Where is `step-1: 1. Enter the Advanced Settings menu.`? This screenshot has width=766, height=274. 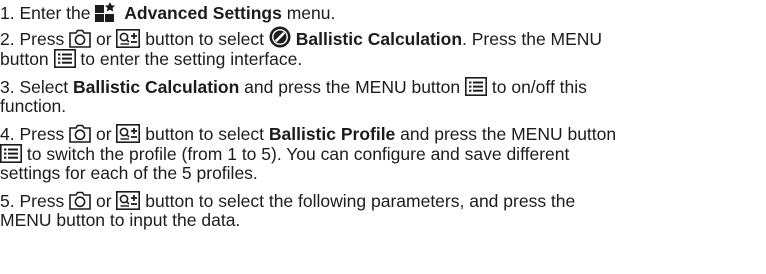 step-1: 1. Enter the Advanced Settings menu. is located at coordinates (379, 12).